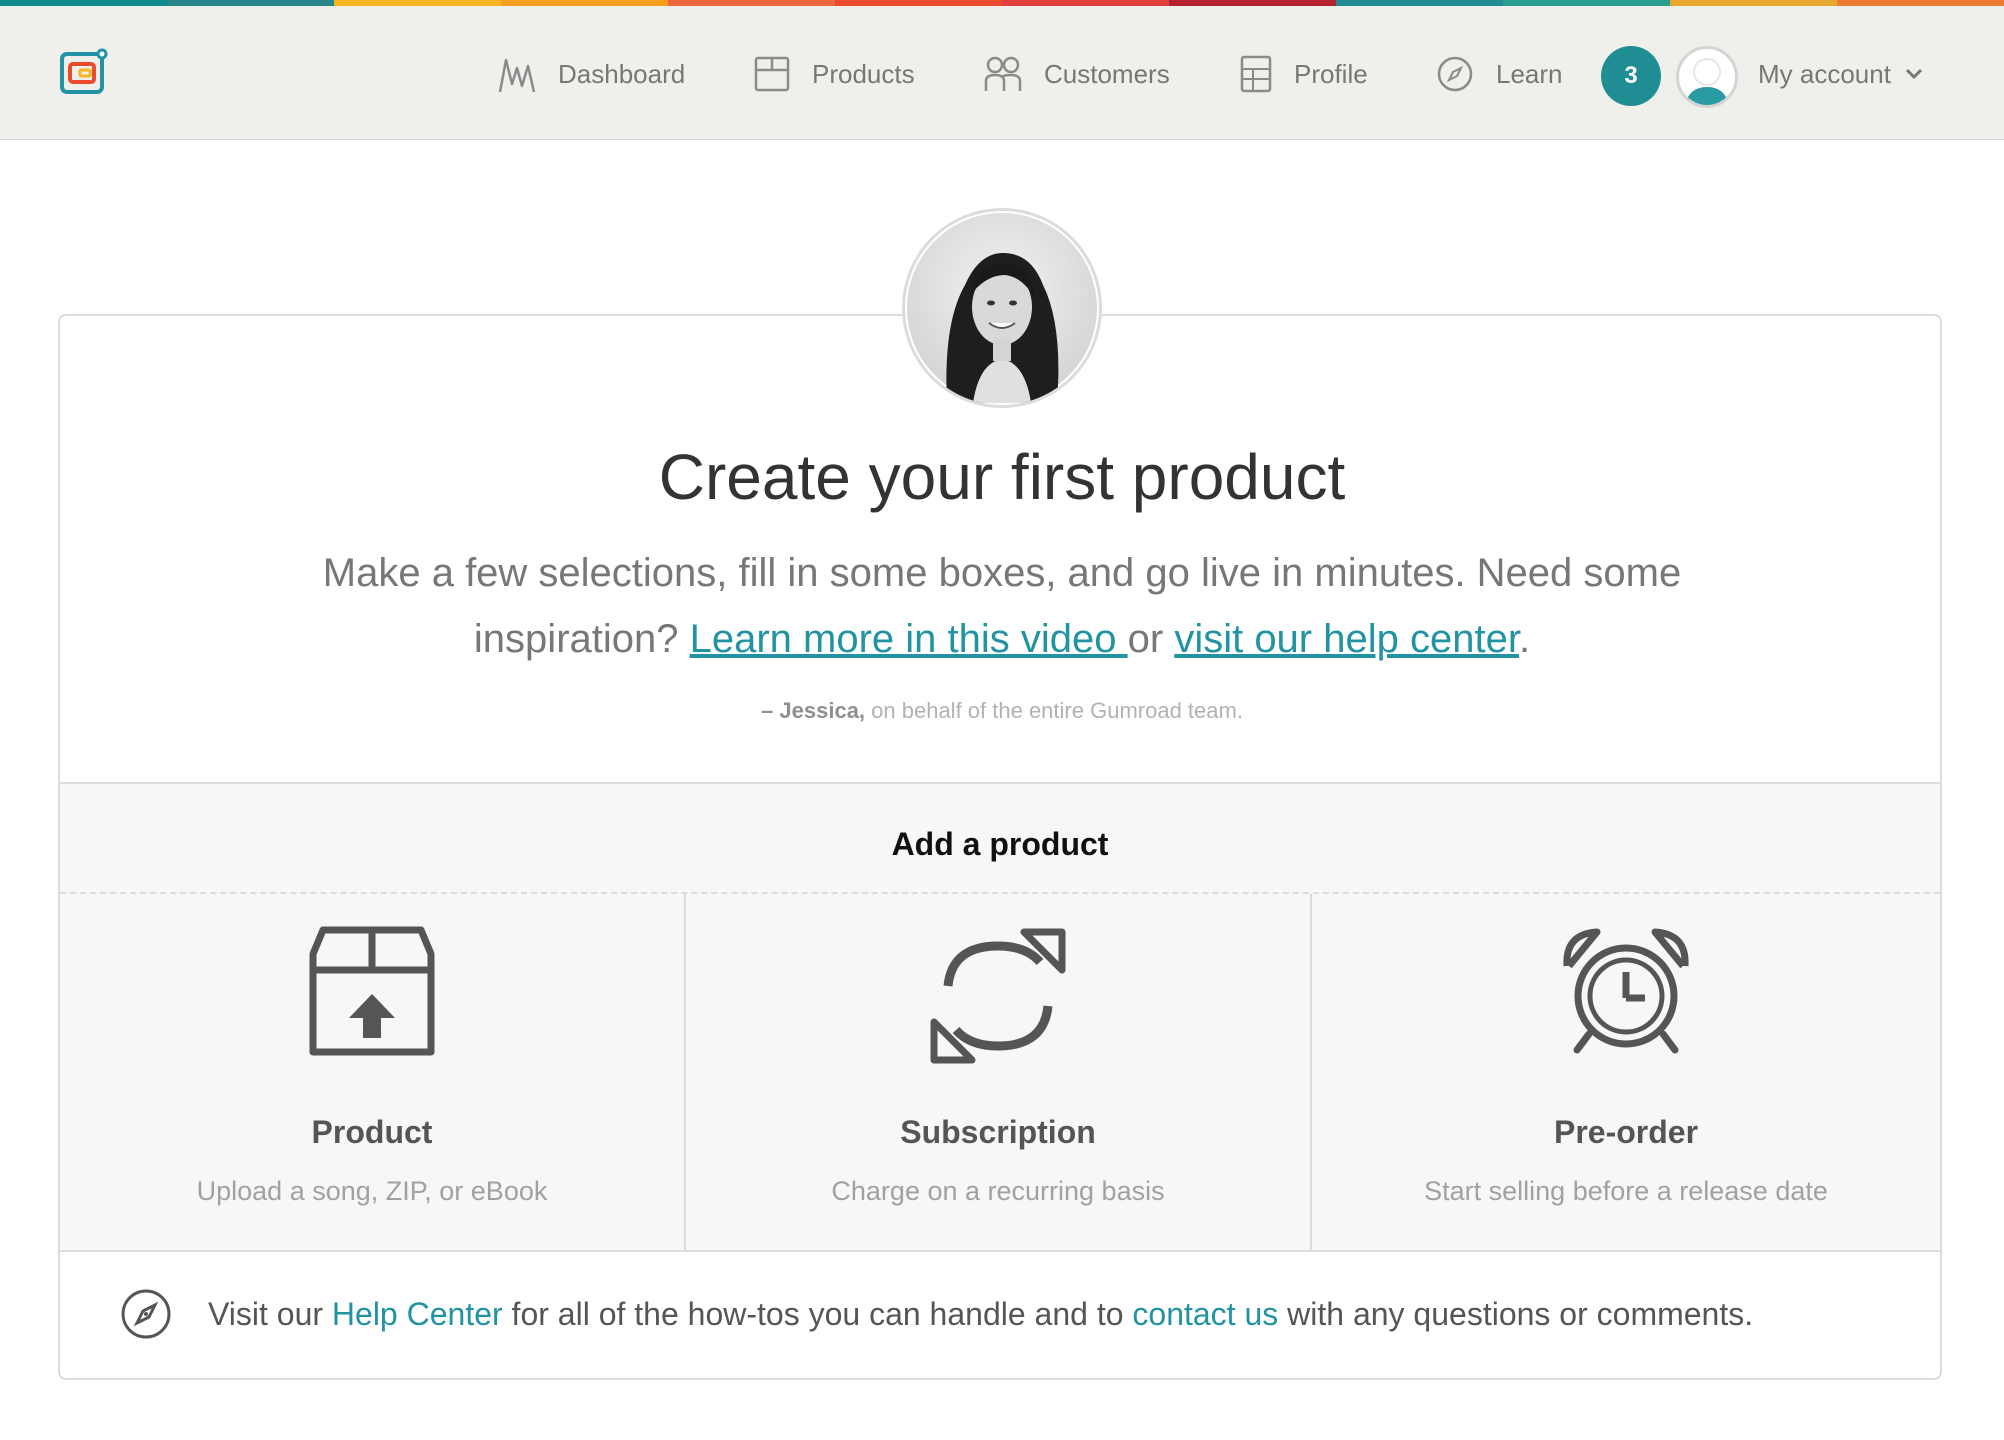 The height and width of the screenshot is (1440, 2004). I want to click on option-subscription: Subscription Charge on a recurring basis, so click(998, 1073).